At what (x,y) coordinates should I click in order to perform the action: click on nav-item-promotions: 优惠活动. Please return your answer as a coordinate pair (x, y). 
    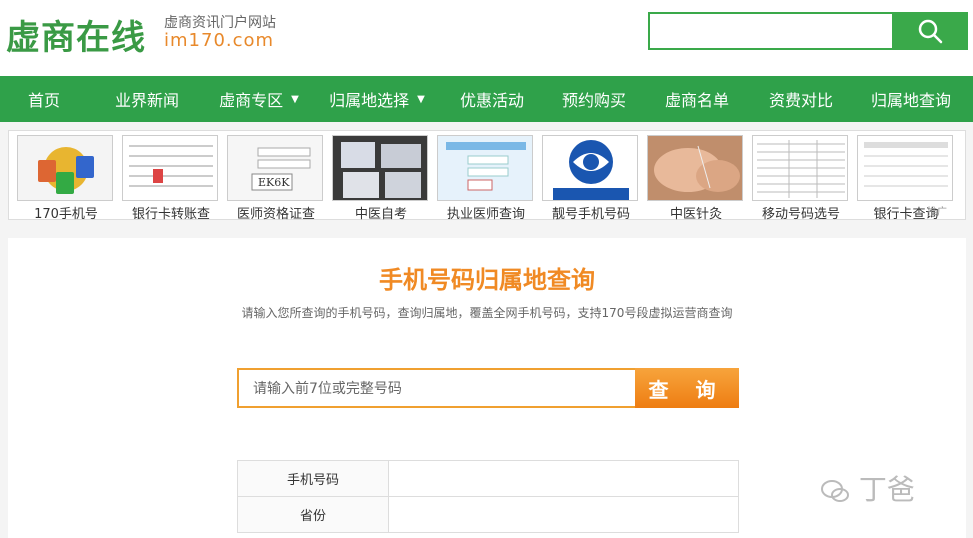
    Looking at the image, I should click on (492, 99).